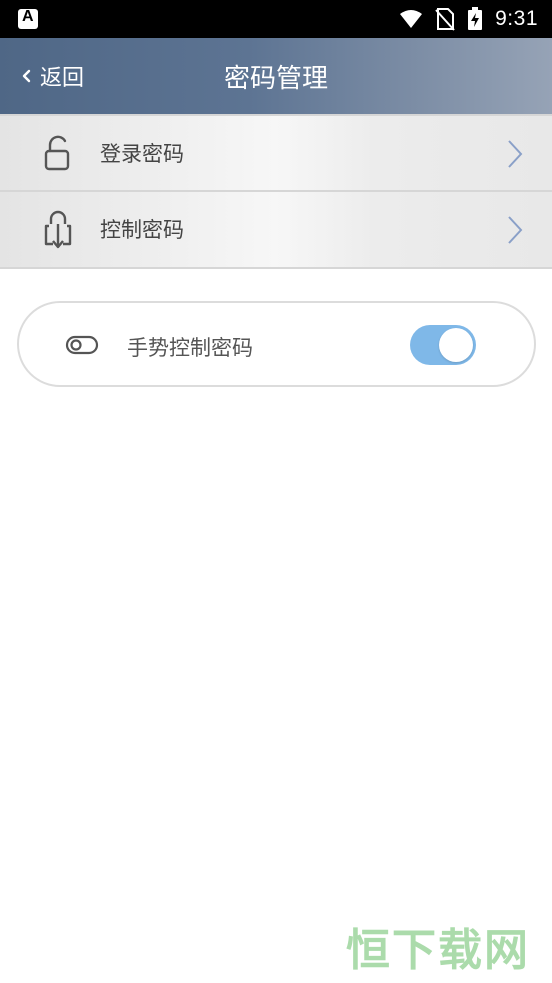 This screenshot has height=983, width=552. What do you see at coordinates (516, 18) in the screenshot?
I see `status-time: 9:31` at bounding box center [516, 18].